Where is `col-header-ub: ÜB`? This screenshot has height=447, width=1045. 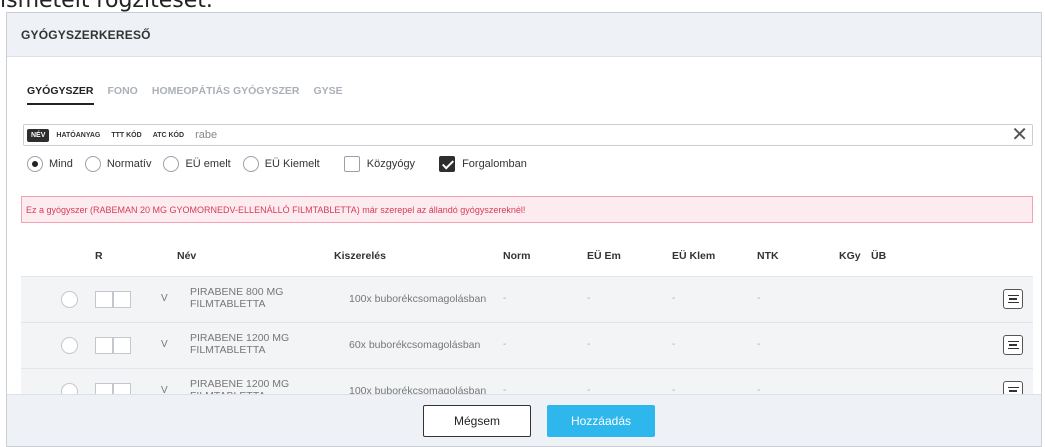 col-header-ub: ÜB is located at coordinates (878, 256).